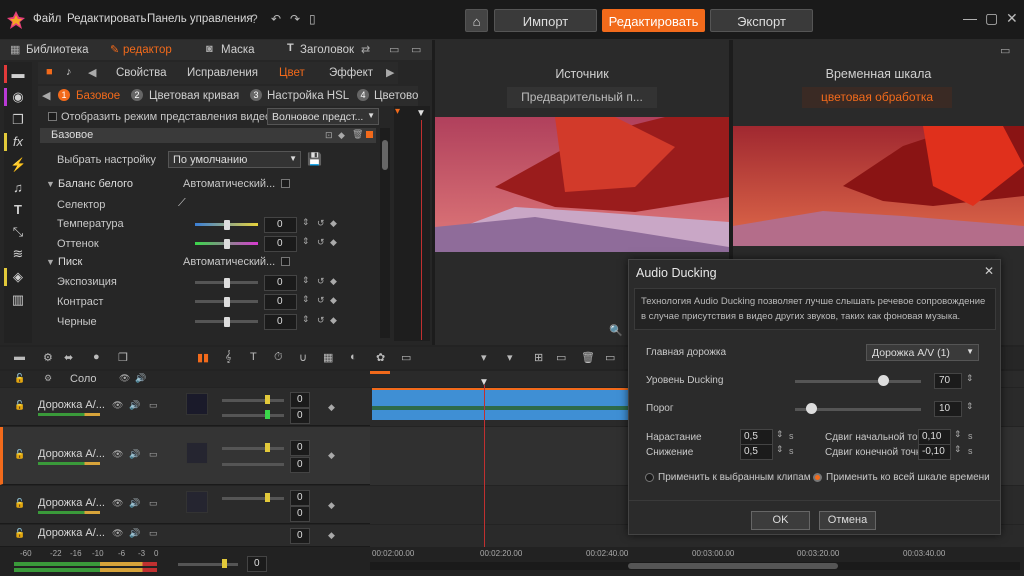 Image resolution: width=1024 pixels, height=576 pixels. I want to click on tint-knob, so click(227, 244).